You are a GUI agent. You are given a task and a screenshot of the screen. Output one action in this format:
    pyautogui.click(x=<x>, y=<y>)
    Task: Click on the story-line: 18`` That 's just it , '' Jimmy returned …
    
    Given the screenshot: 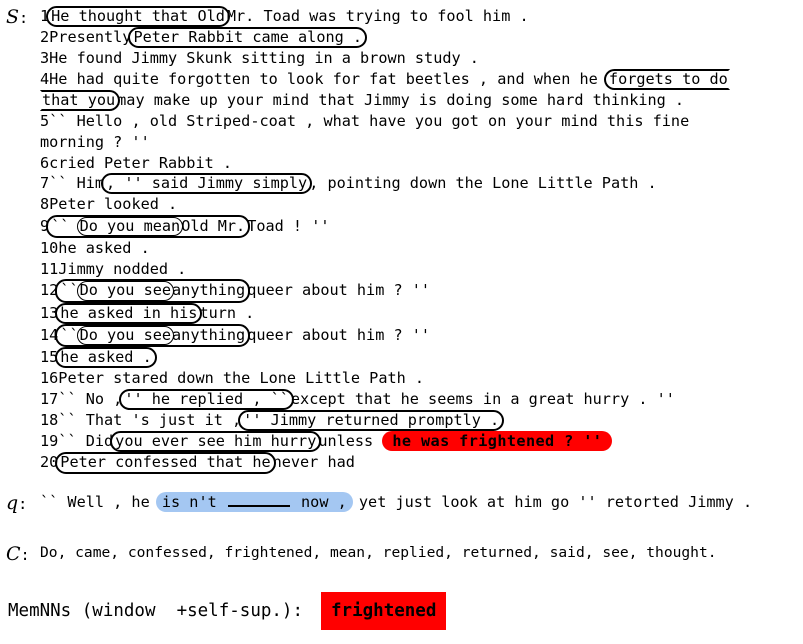 What is the action you would take?
    pyautogui.click(x=419, y=420)
    